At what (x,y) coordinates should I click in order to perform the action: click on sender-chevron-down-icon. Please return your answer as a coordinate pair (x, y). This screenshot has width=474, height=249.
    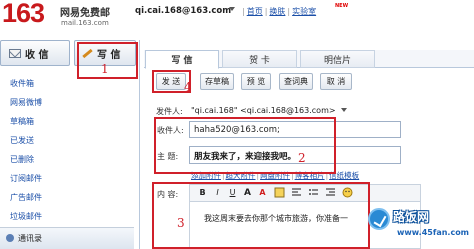
    Looking at the image, I should click on (344, 110).